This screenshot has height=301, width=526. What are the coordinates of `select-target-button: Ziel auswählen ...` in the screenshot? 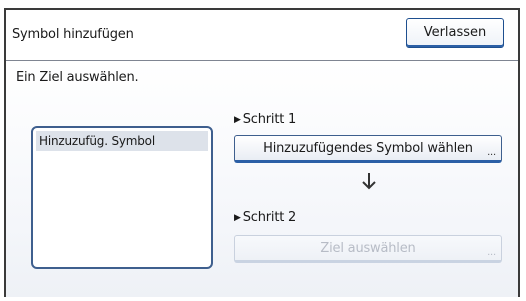 It's located at (368, 249).